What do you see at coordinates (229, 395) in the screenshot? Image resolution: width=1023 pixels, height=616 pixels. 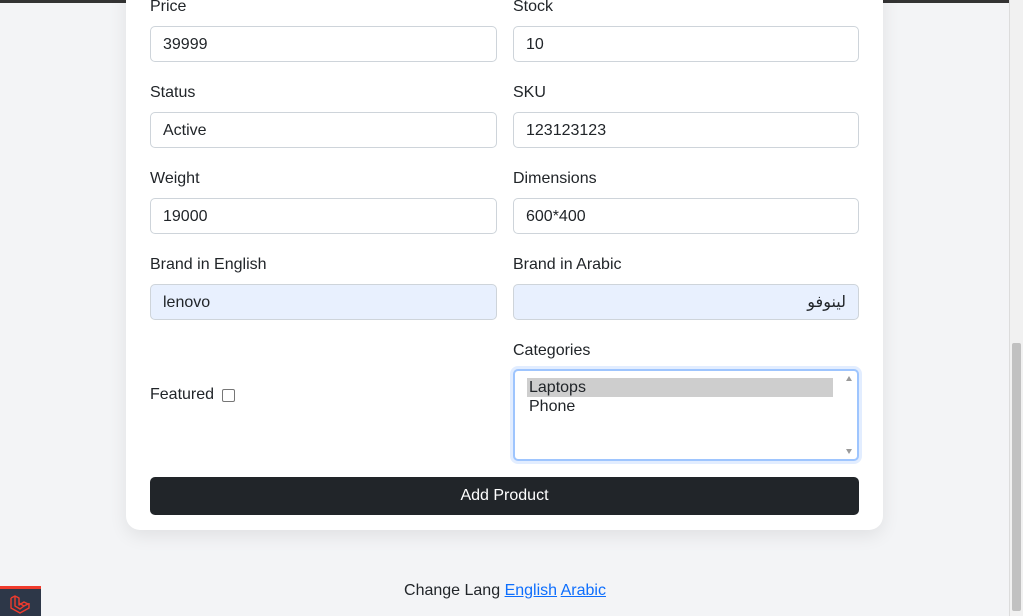 I see `featured-checkbox` at bounding box center [229, 395].